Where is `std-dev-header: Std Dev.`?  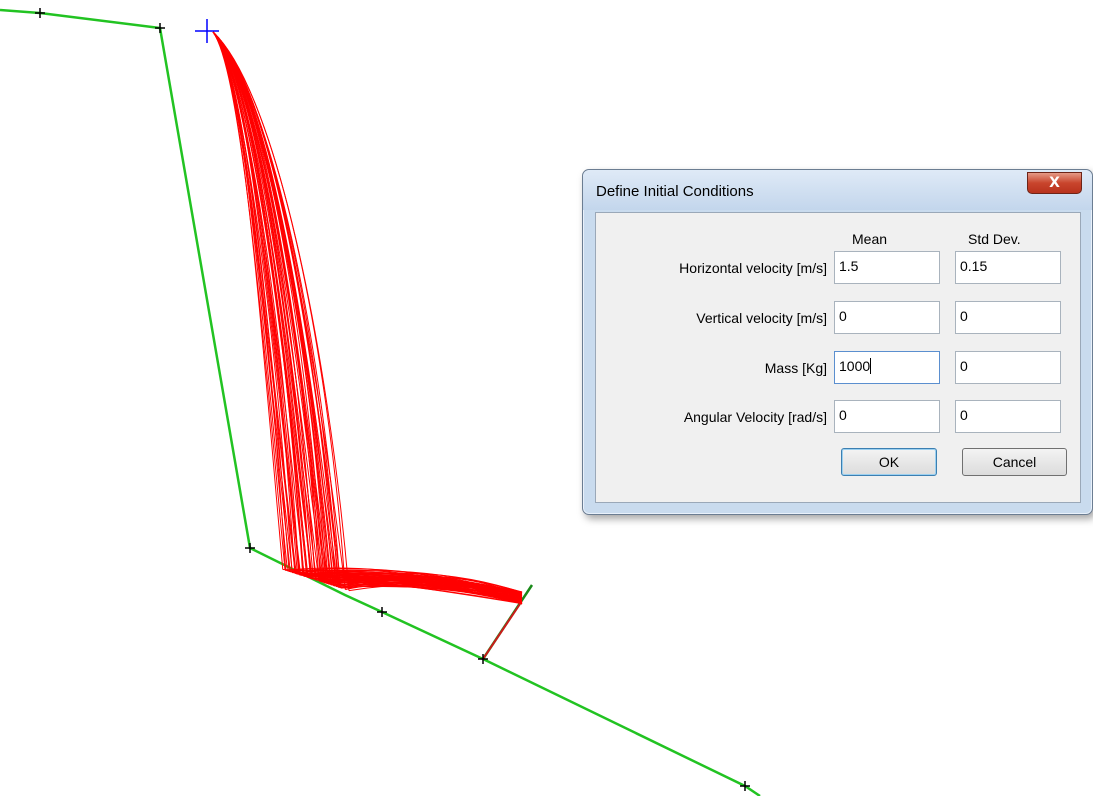 std-dev-header: Std Dev. is located at coordinates (994, 239).